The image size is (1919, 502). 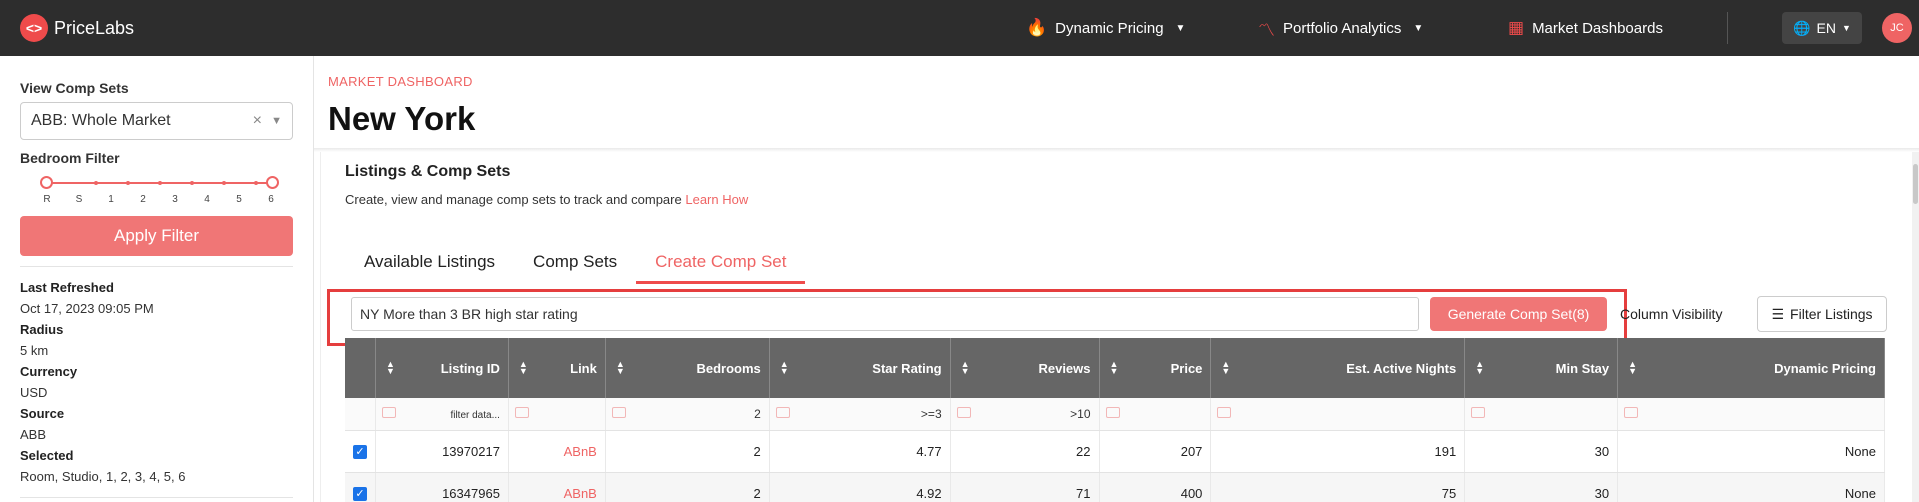 I want to click on language-selector: 🌐 EN ▼, so click(x=1822, y=28).